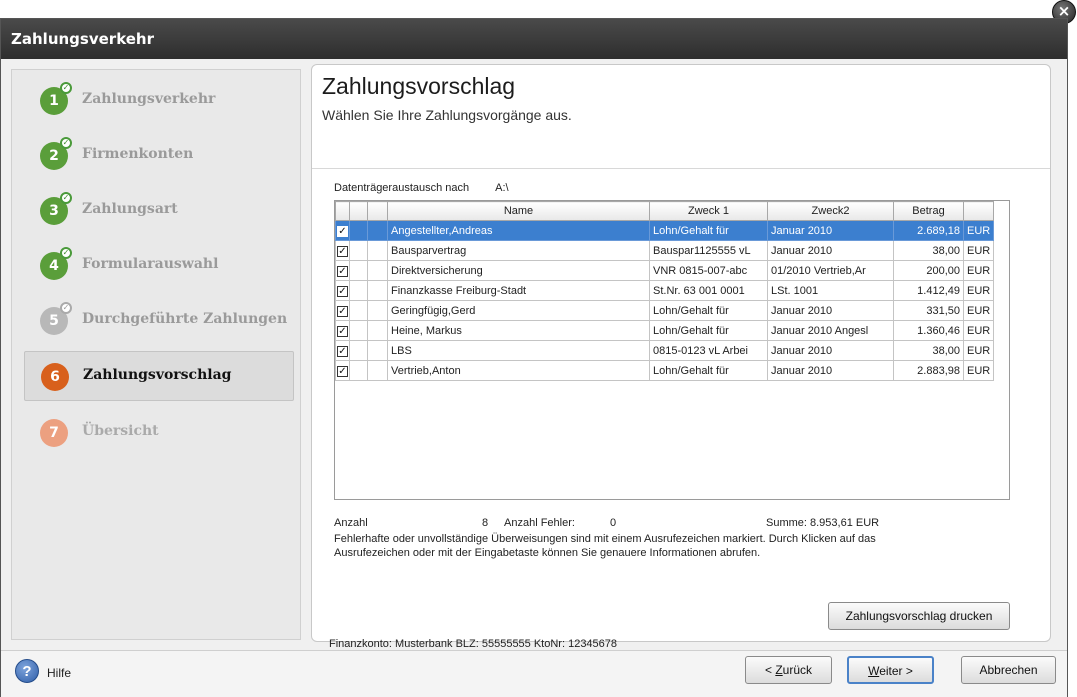 The width and height of the screenshot is (1077, 697). I want to click on back-button: < Zurück, so click(788, 670).